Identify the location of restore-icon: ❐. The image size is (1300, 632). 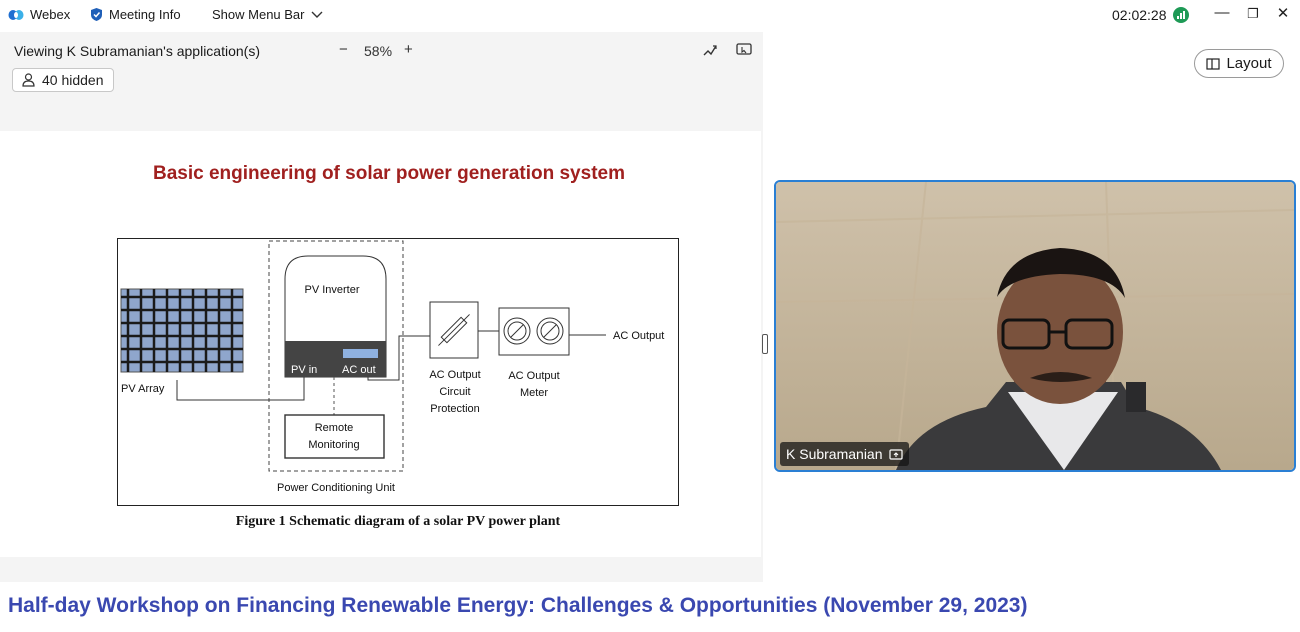
(1253, 14).